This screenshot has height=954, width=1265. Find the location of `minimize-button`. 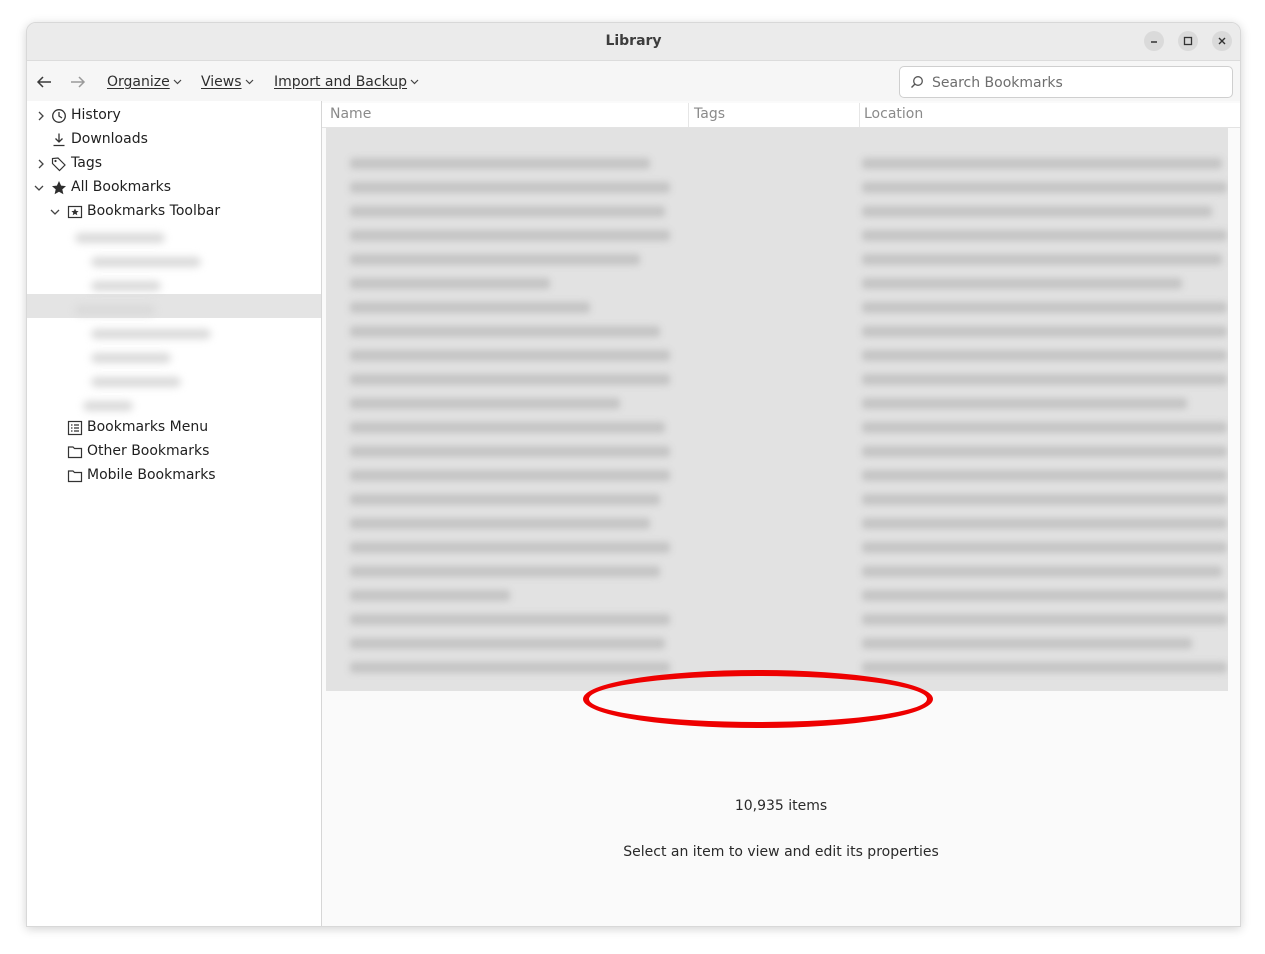

minimize-button is located at coordinates (1154, 41).